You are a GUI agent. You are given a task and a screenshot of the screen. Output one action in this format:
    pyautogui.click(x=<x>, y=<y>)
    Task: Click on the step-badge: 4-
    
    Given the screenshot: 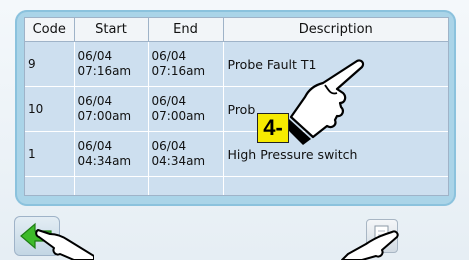 What is the action you would take?
    pyautogui.click(x=273, y=128)
    